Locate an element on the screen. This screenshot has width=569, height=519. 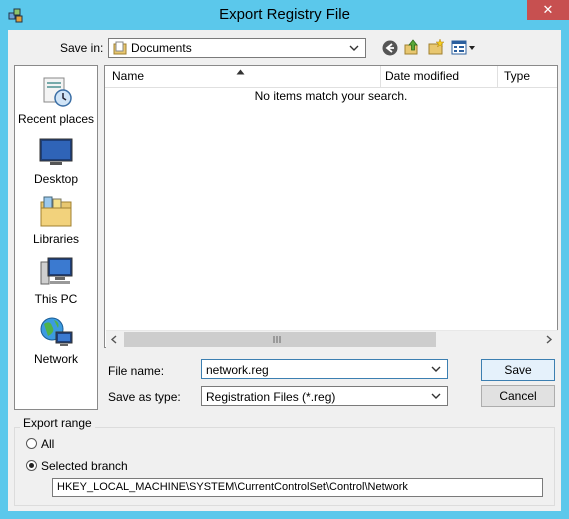
places-bar: Recent places Desktop Libraries This PC is located at coordinates (56, 237).